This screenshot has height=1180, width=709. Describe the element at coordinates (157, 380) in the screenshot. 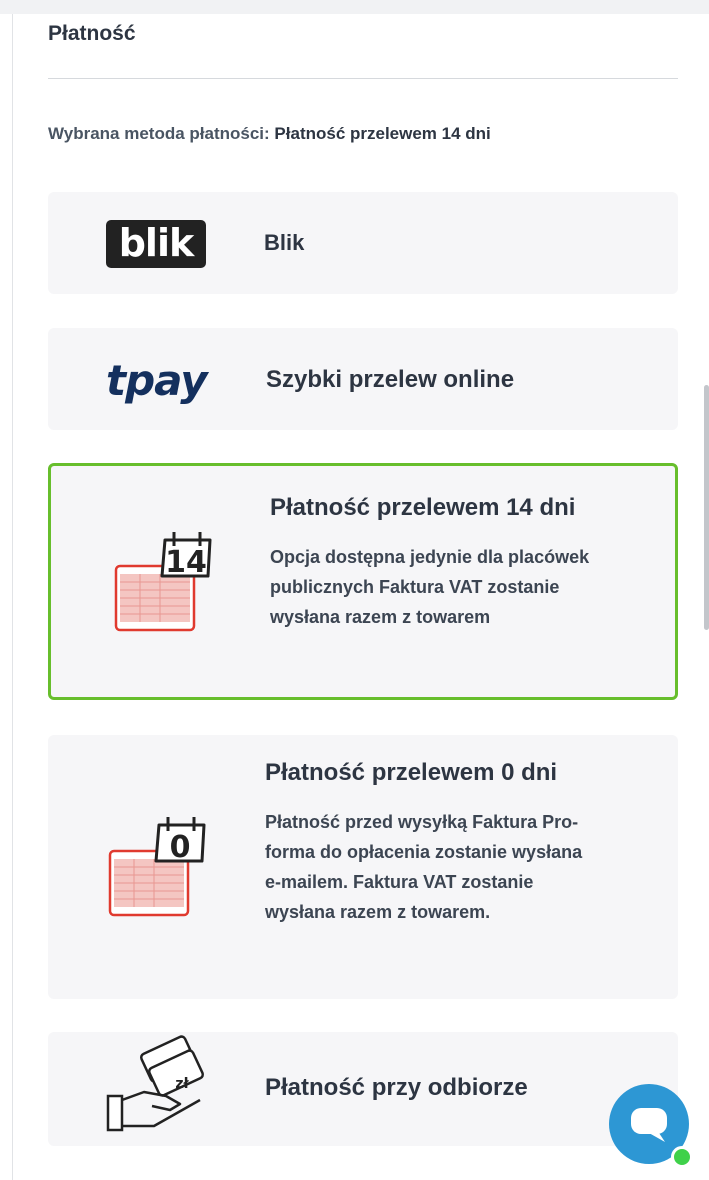

I see `tpay-logo: tpay` at that location.